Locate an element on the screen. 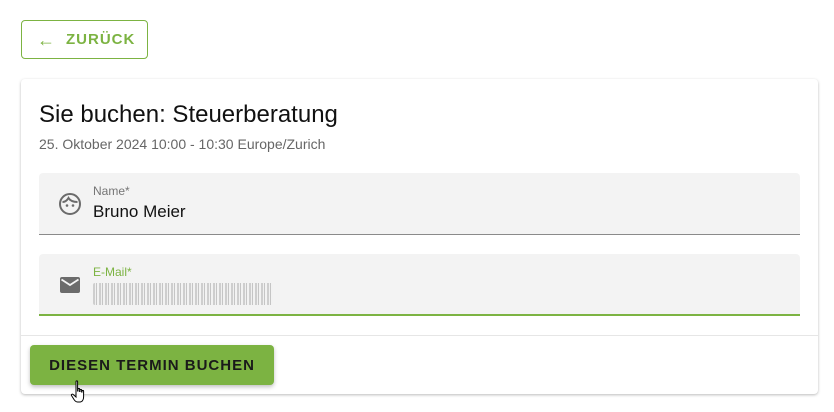  email-field-label: E-Mail* is located at coordinates (112, 272).